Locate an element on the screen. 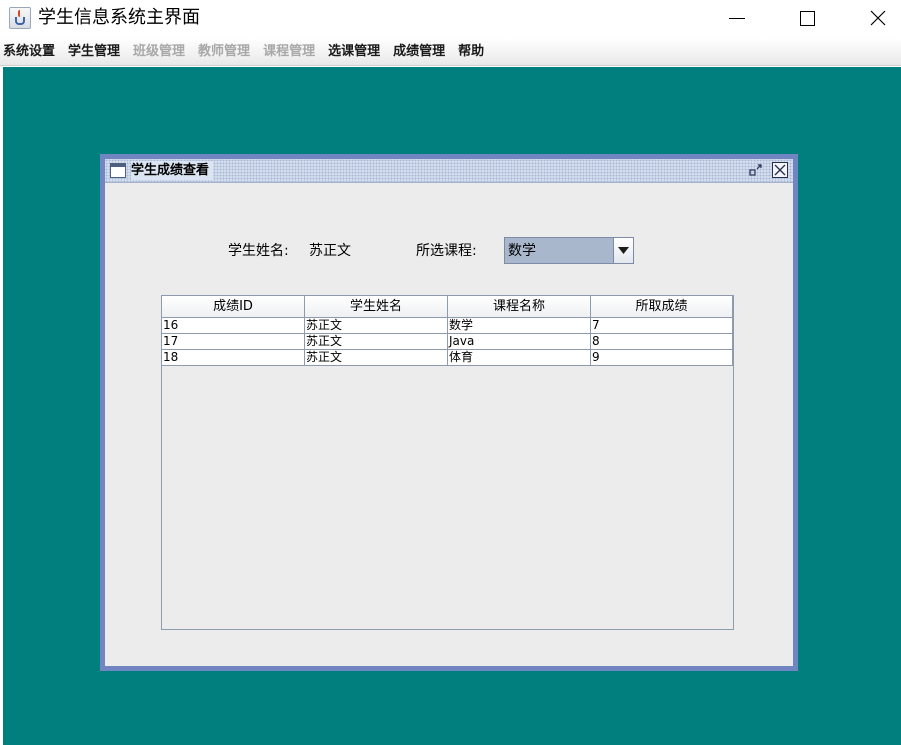 The width and height of the screenshot is (901, 745). maximize-icon is located at coordinates (807, 18).